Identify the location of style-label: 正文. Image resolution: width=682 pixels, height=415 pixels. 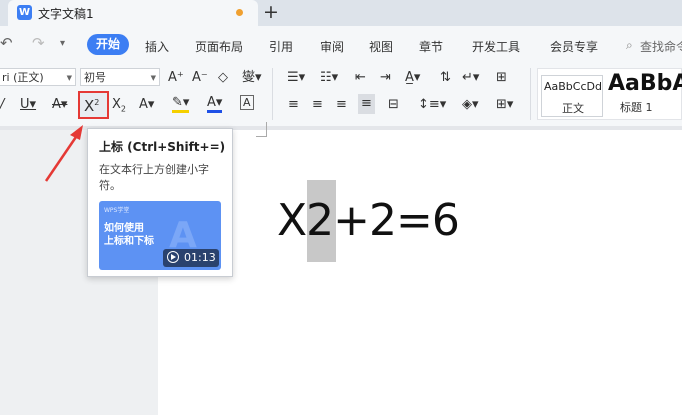
(573, 108).